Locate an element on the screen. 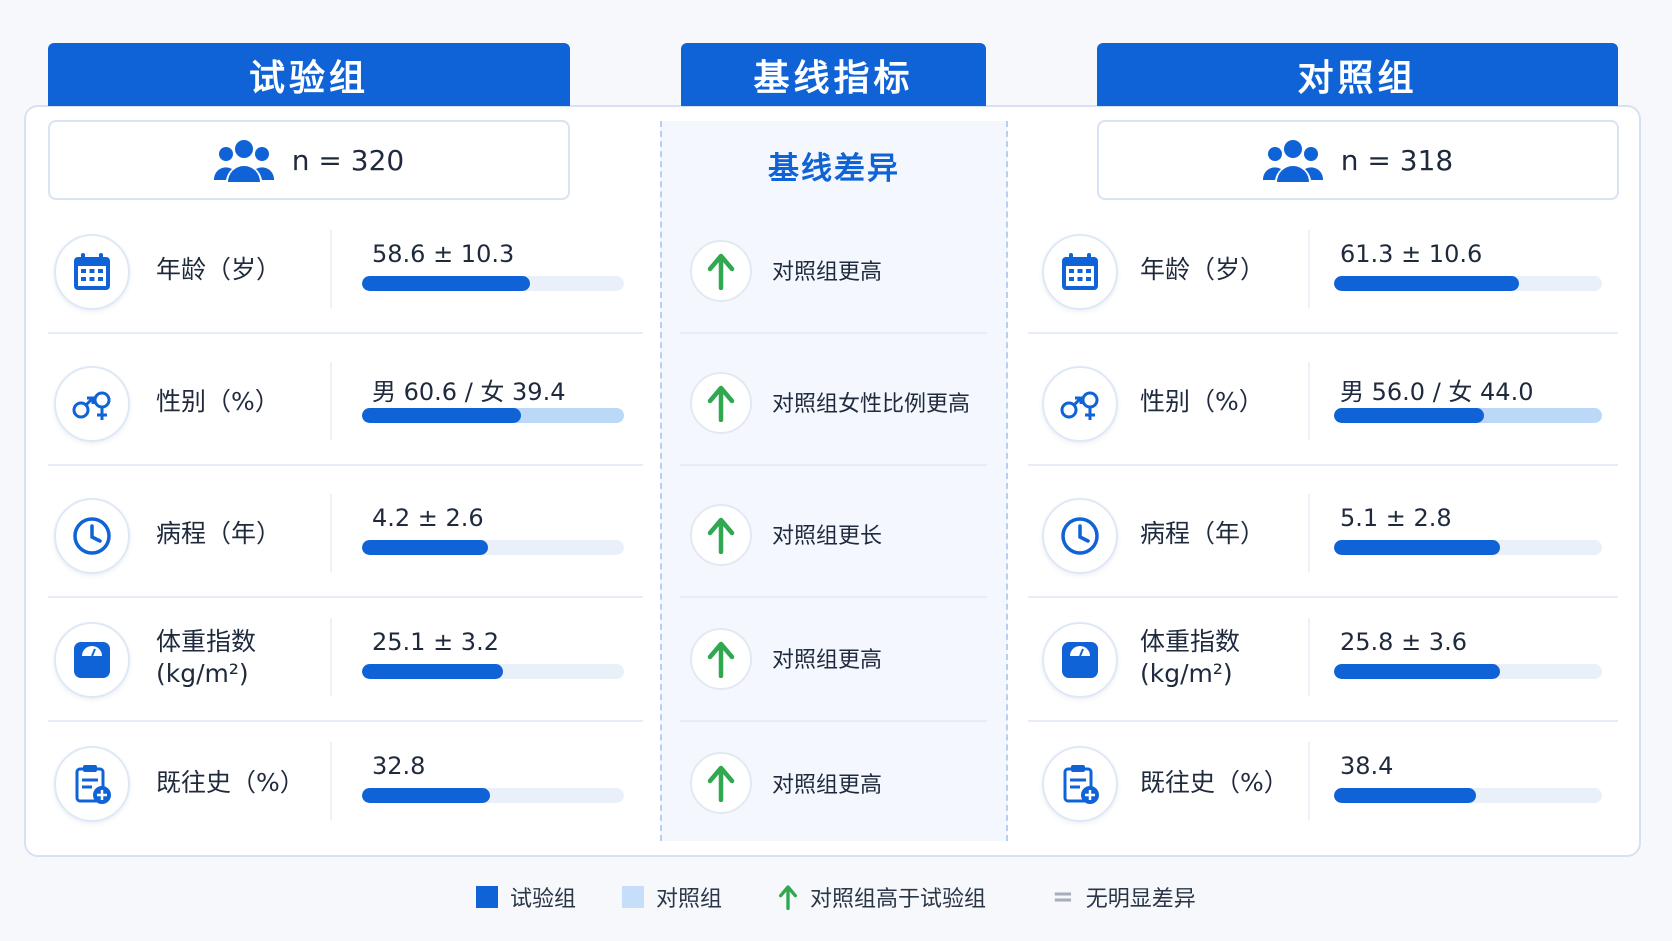 This screenshot has height=941, width=1672. baseline-diff-text: 对照组女性比例更高 is located at coordinates (871, 404).